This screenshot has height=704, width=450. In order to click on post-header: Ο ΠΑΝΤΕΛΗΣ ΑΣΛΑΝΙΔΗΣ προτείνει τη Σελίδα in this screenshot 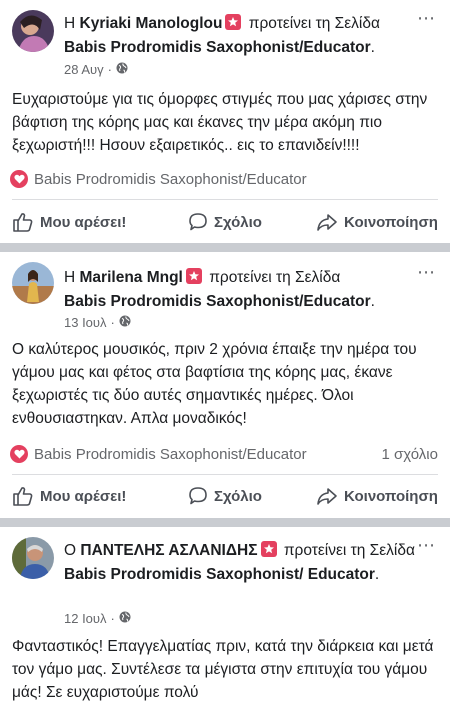, I will do `click(239, 551)`.